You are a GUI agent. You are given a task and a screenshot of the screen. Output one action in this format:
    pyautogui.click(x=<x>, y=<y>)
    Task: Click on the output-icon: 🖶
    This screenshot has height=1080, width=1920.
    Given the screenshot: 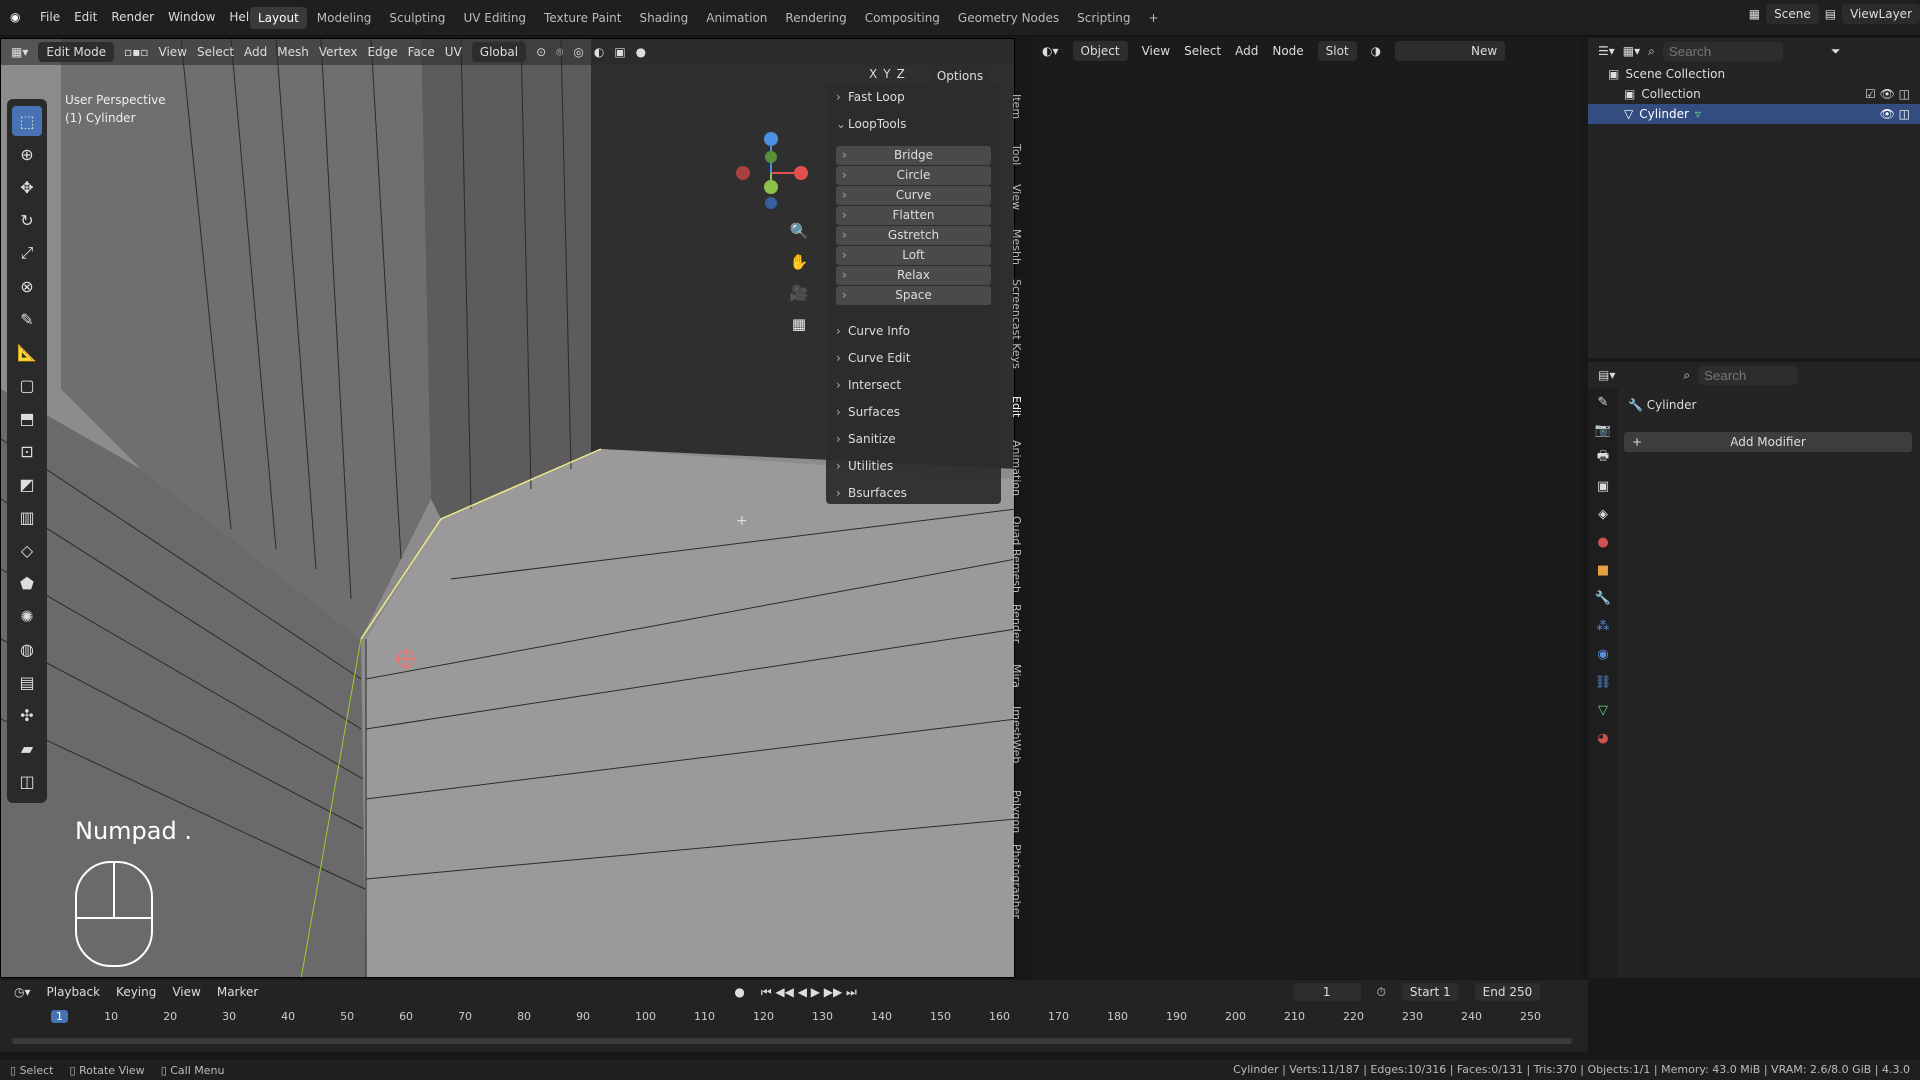 What is the action you would take?
    pyautogui.click(x=1603, y=458)
    